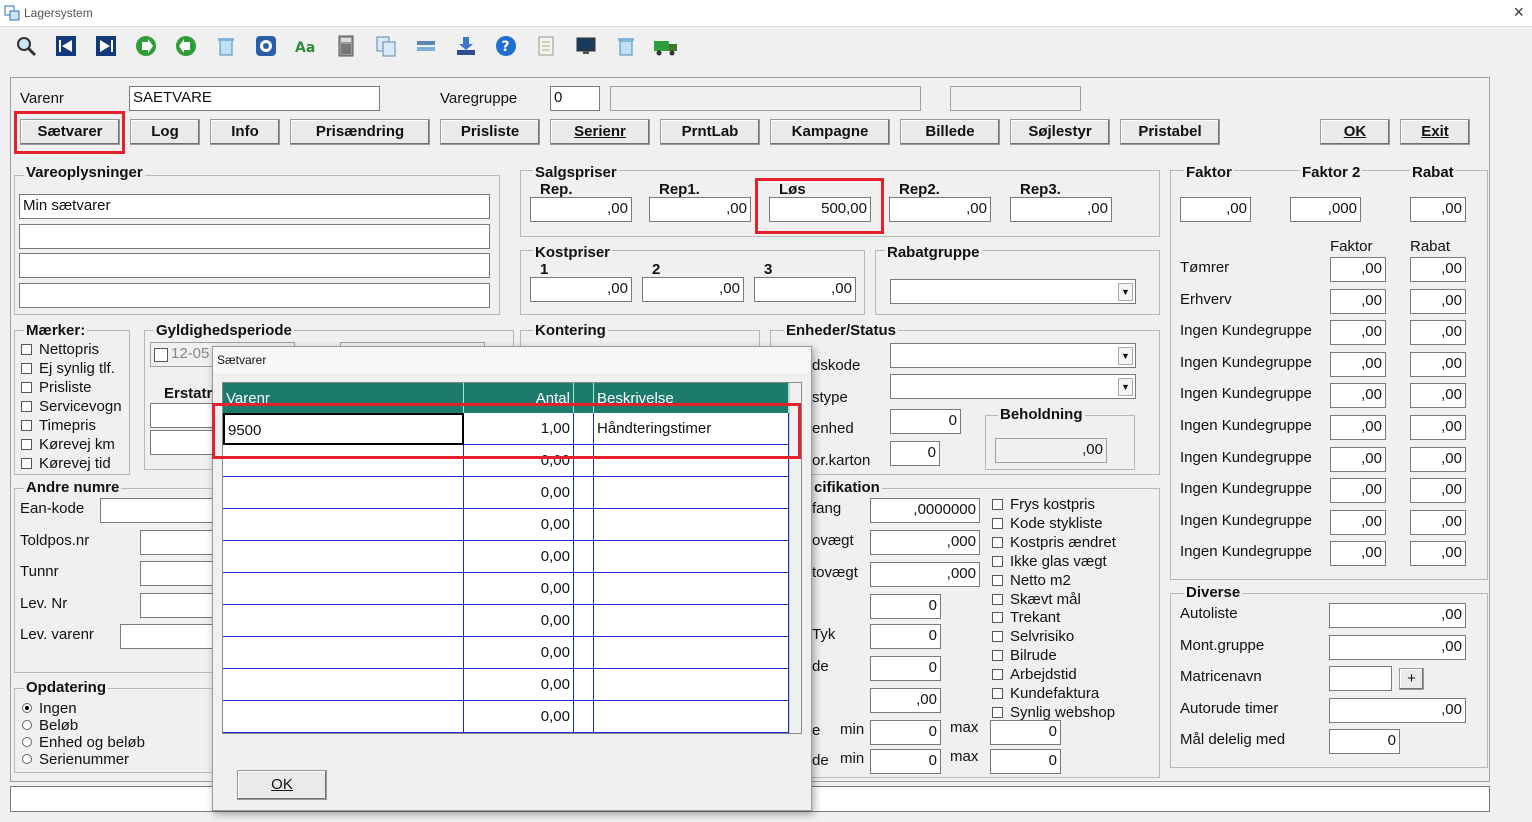 Image resolution: width=1532 pixels, height=822 pixels. I want to click on max-field: 0, so click(1025, 732).